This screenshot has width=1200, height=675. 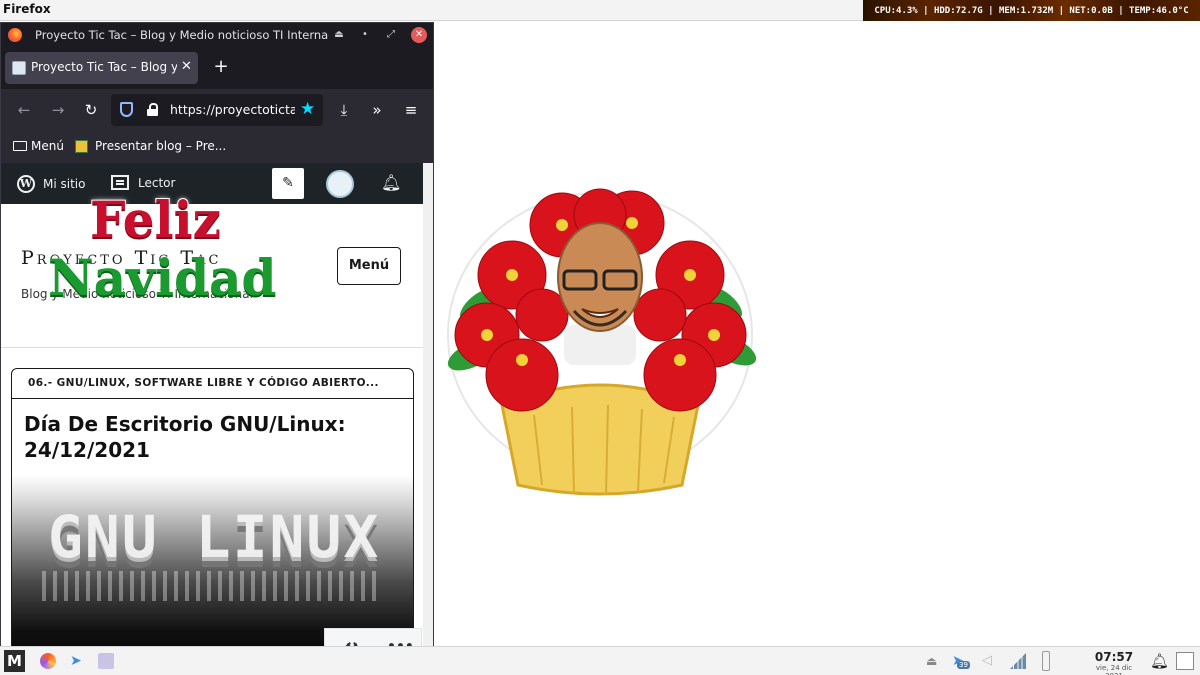 What do you see at coordinates (419, 35) in the screenshot?
I see `close-window-button: ✕` at bounding box center [419, 35].